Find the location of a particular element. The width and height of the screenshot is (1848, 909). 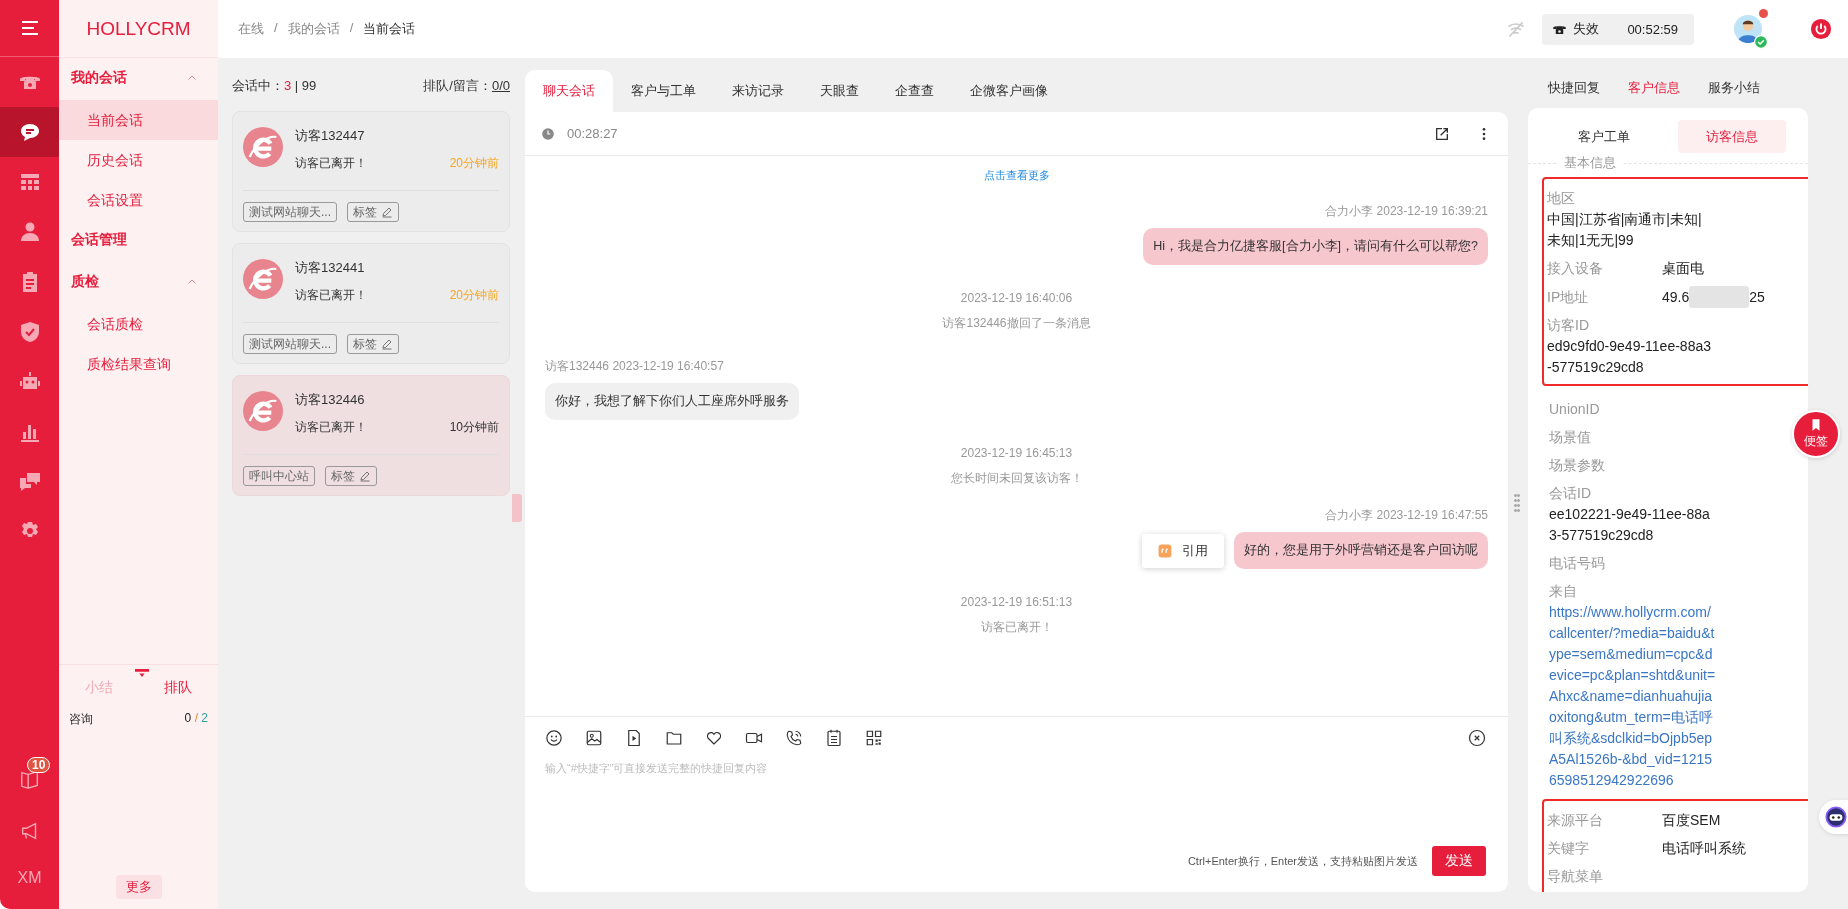

visitor-name: 访客132441 is located at coordinates (330, 268).